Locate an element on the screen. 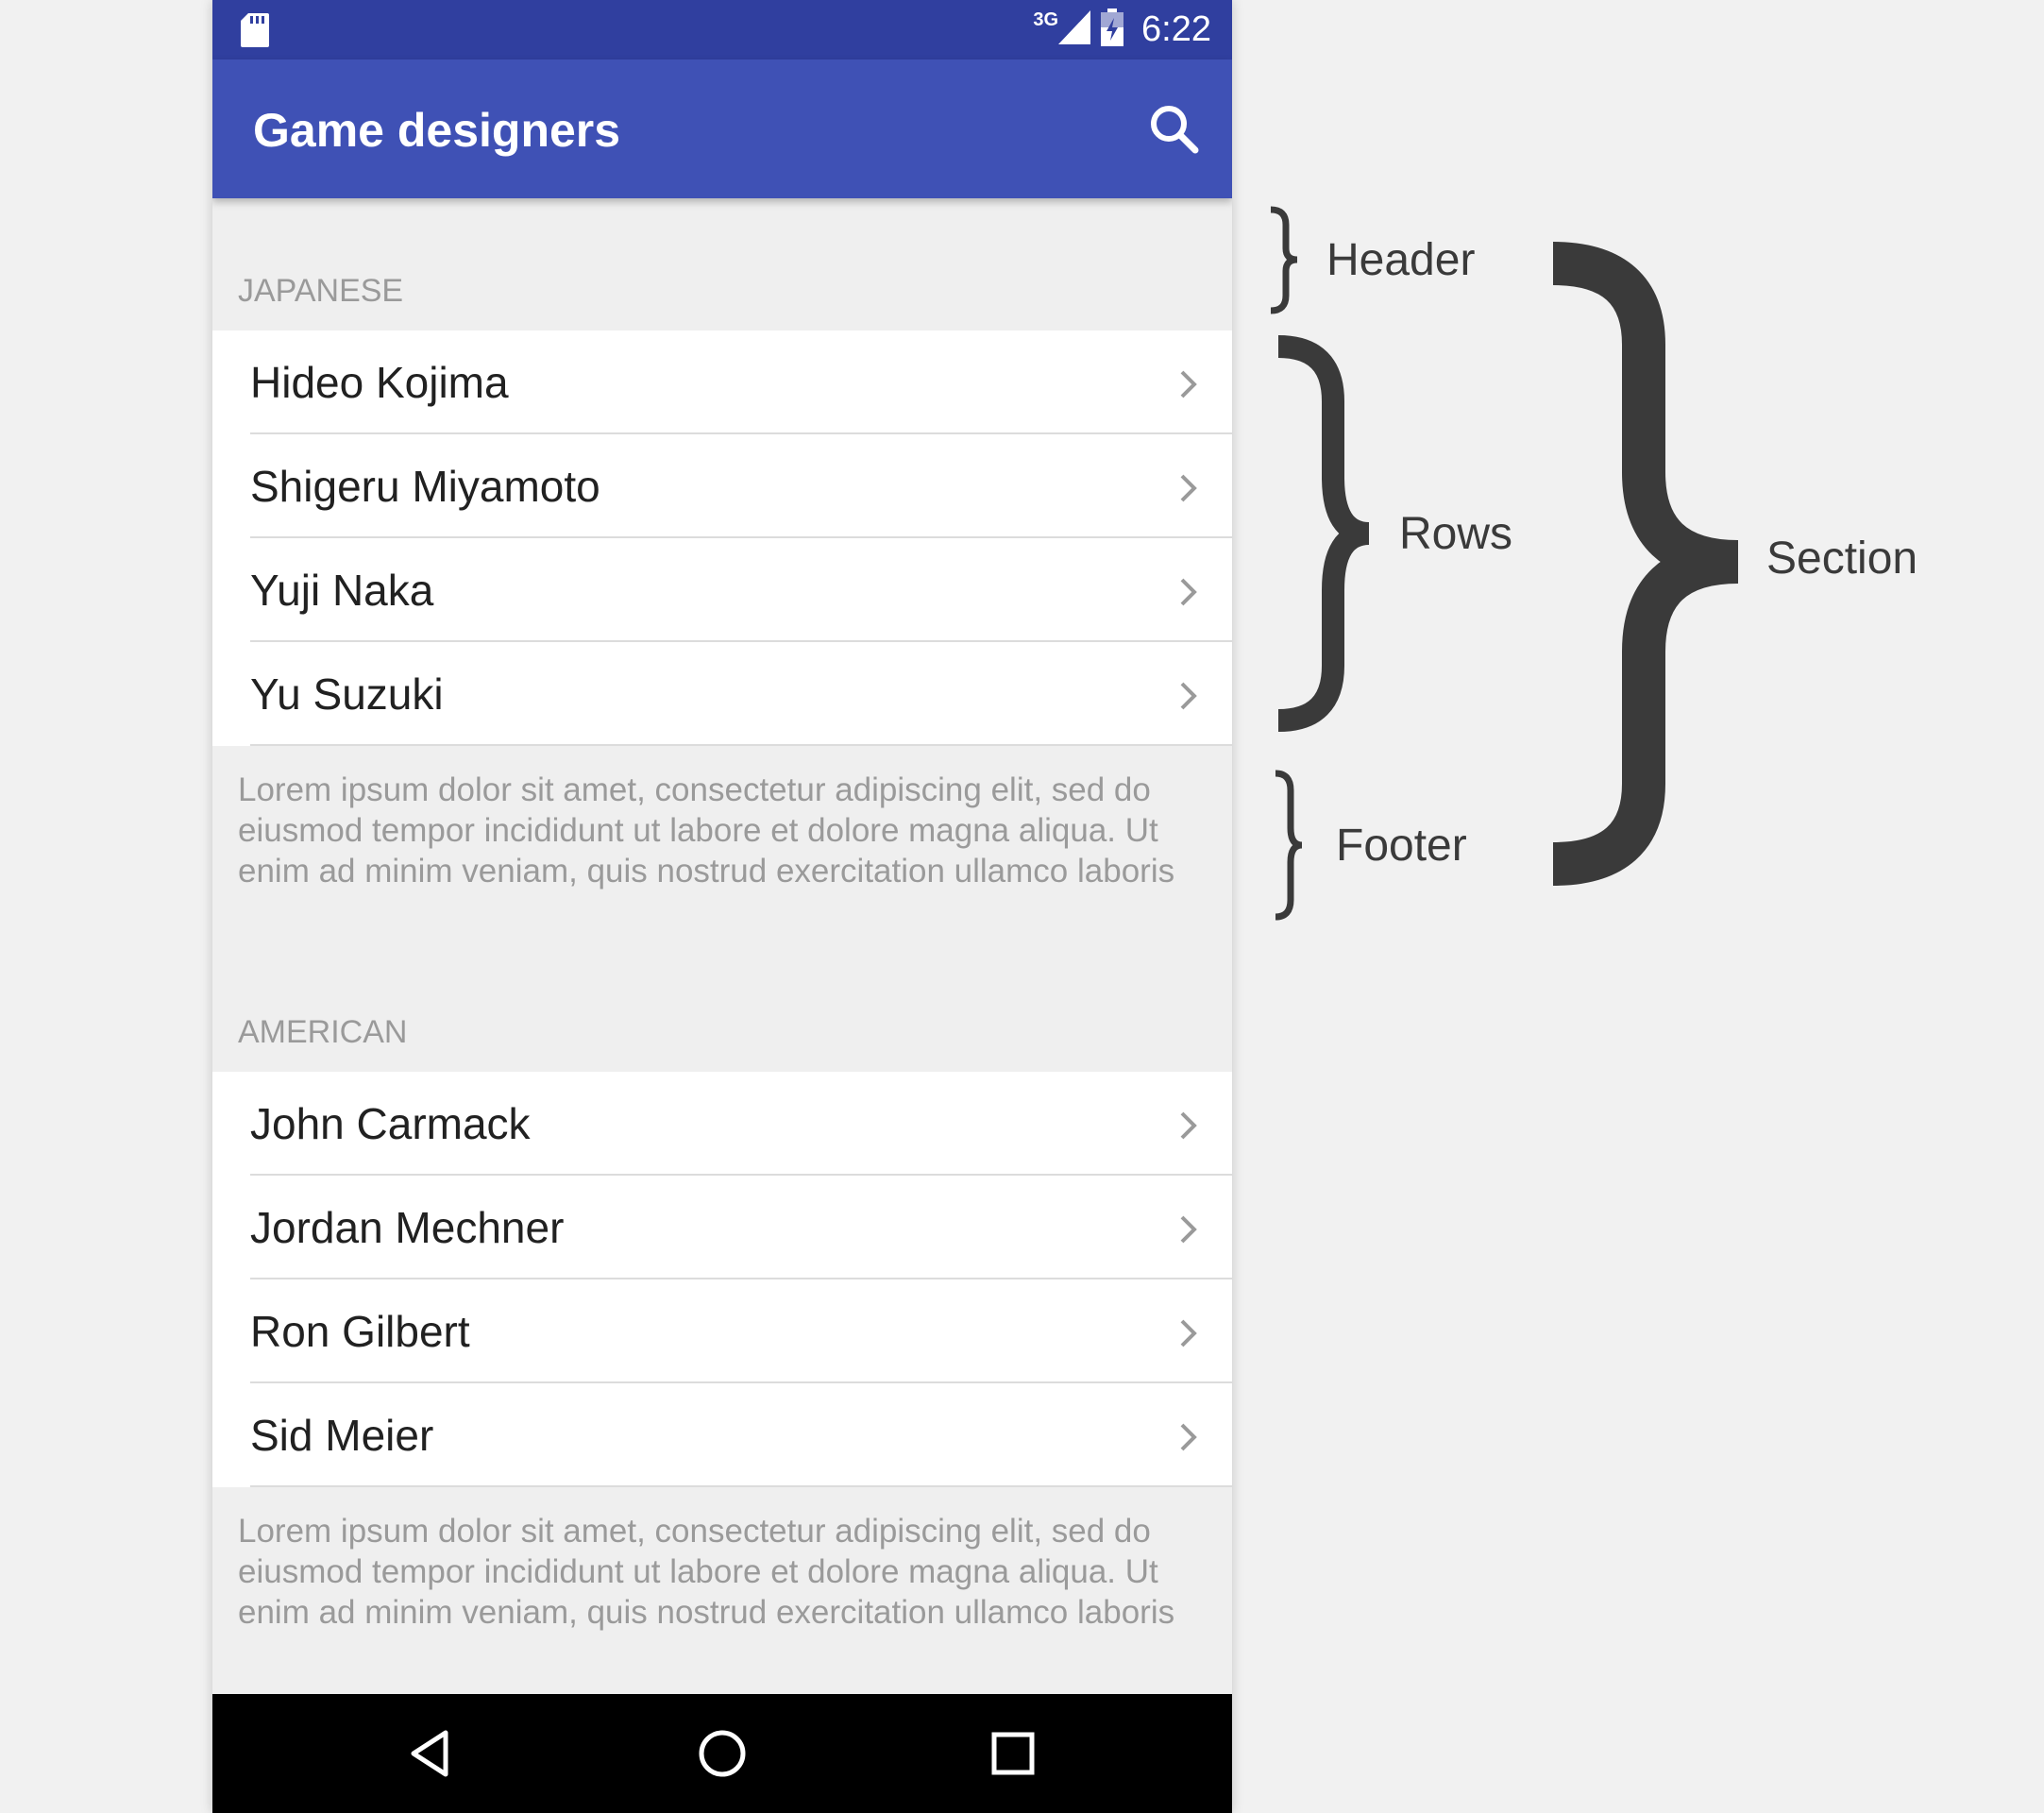 The width and height of the screenshot is (2044, 1813). search-button is located at coordinates (1175, 130).